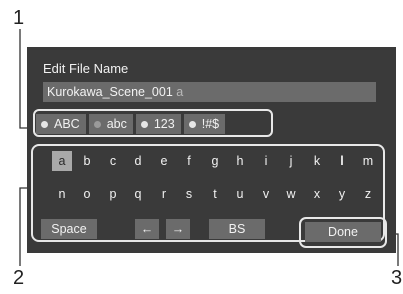 The height and width of the screenshot is (294, 403). I want to click on cursor-right-button: →, so click(178, 229).